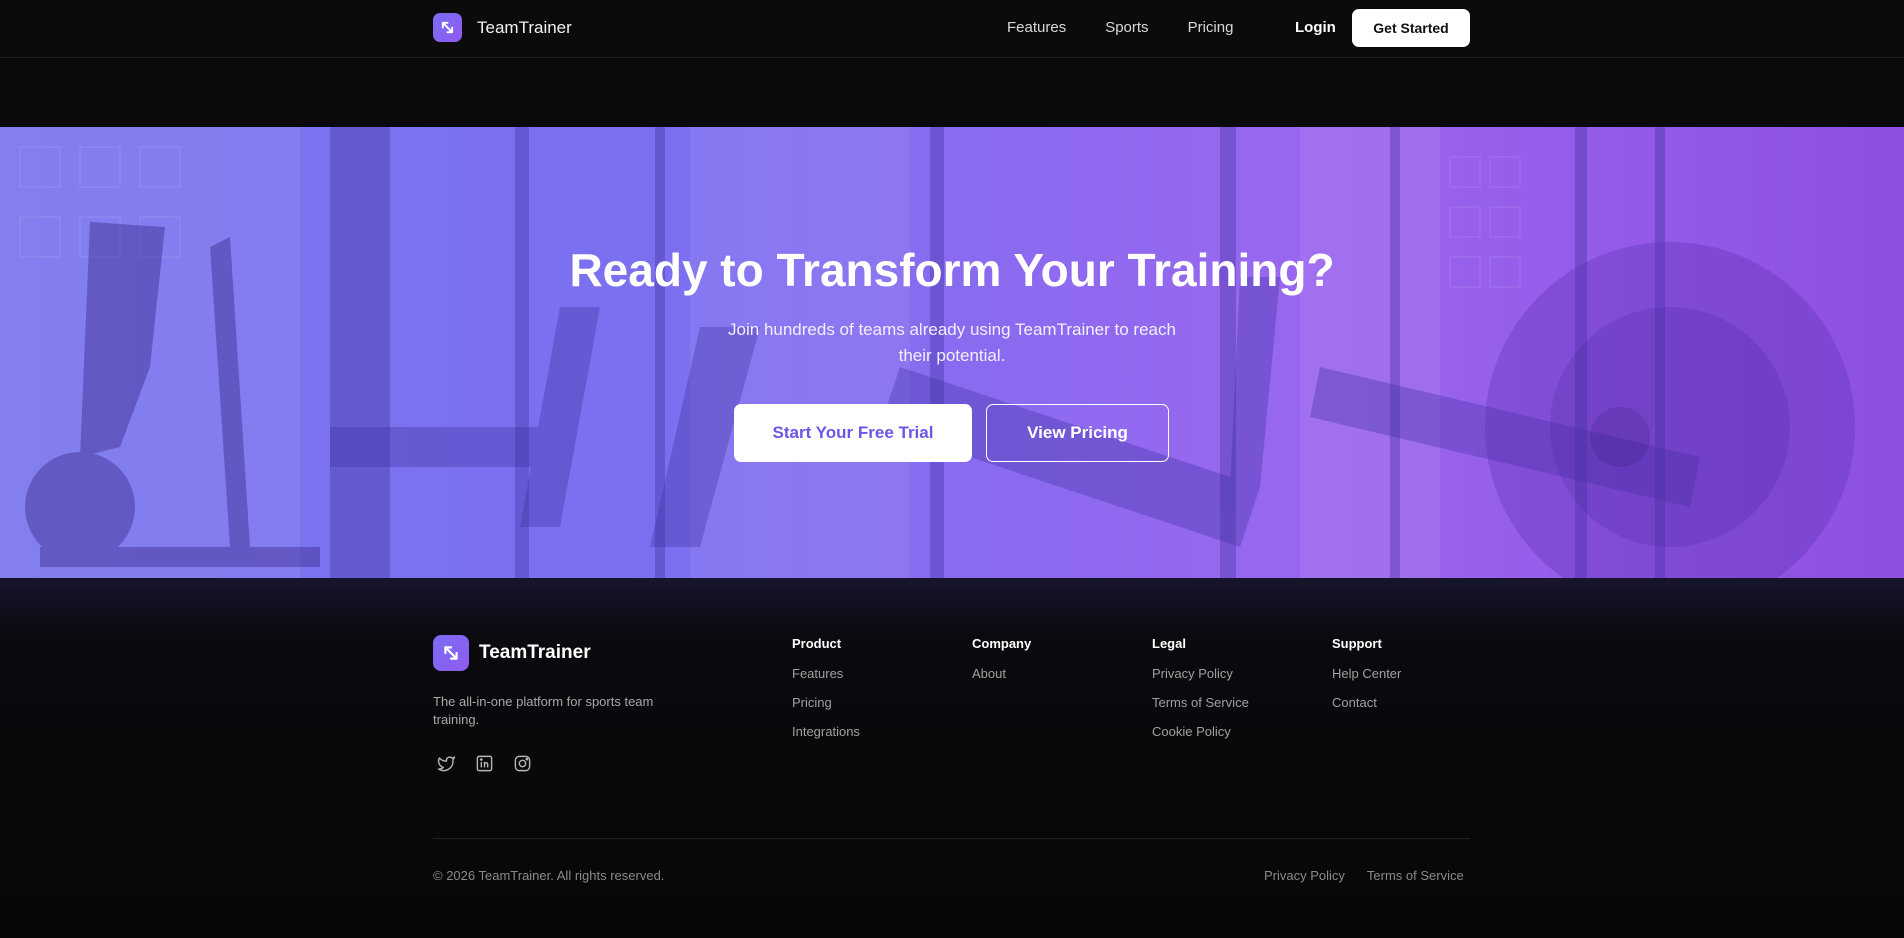  I want to click on footer-column-title: Support, so click(1357, 643).